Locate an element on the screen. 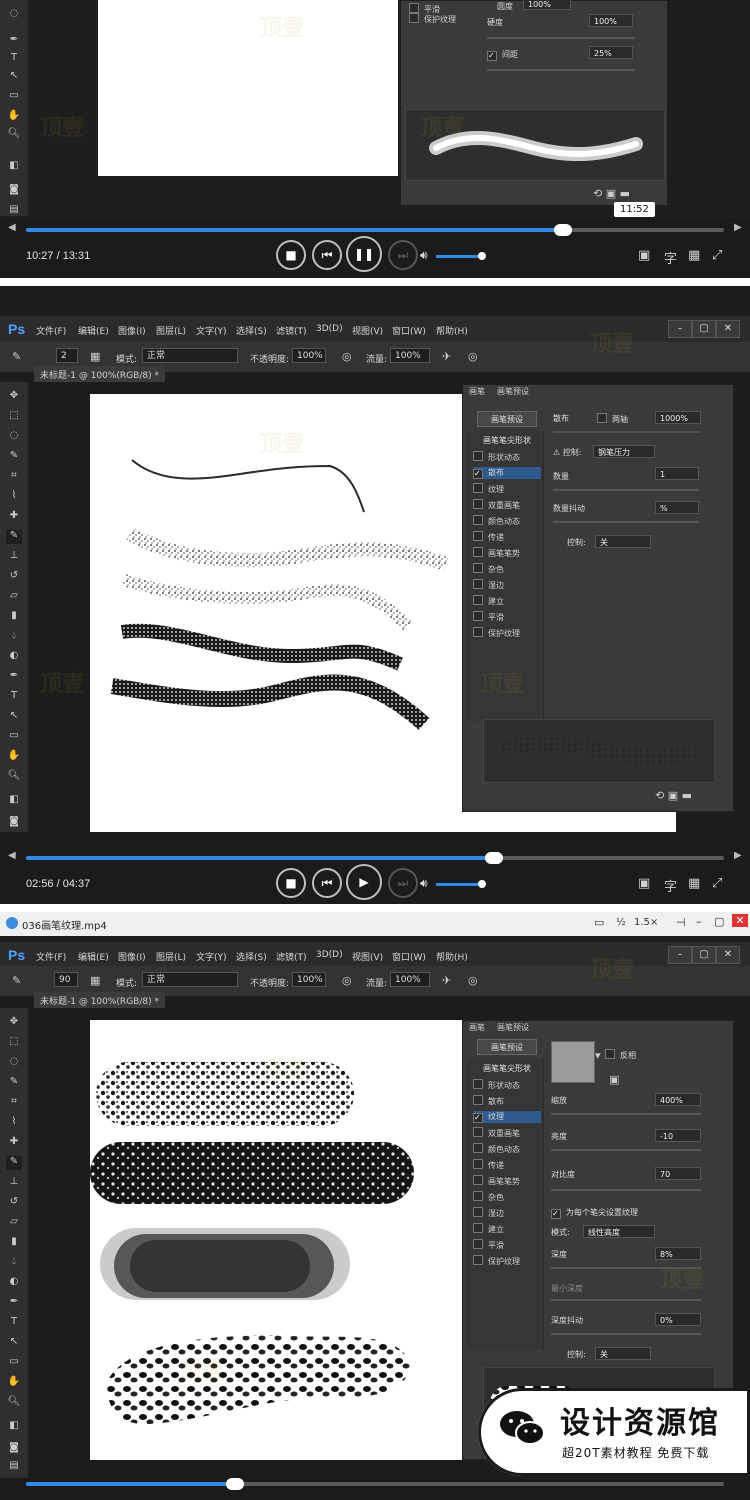 The image size is (750, 1500). volume-slider is located at coordinates (459, 256).